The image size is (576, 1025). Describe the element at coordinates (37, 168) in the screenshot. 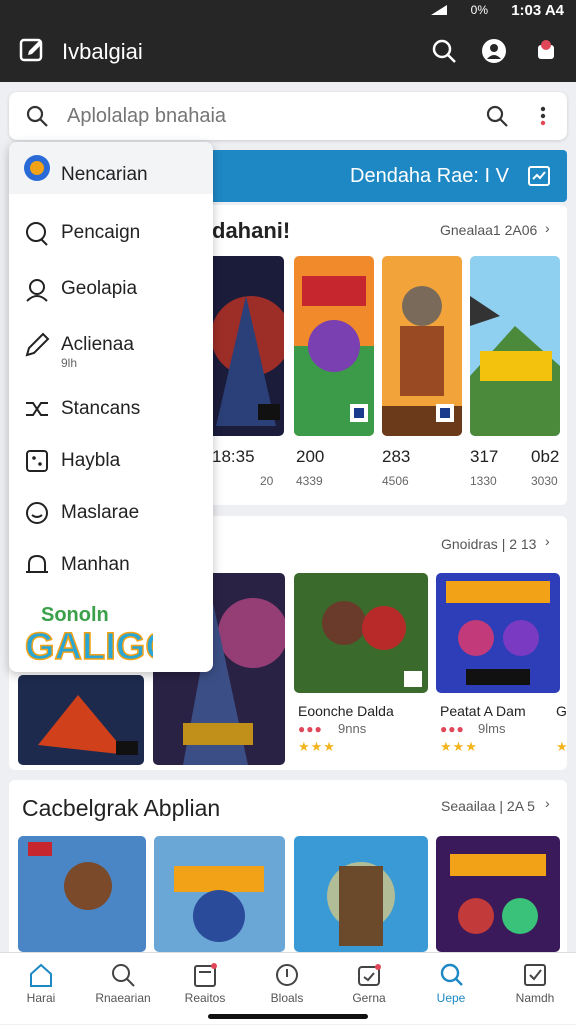

I see `app-logo-icon` at that location.